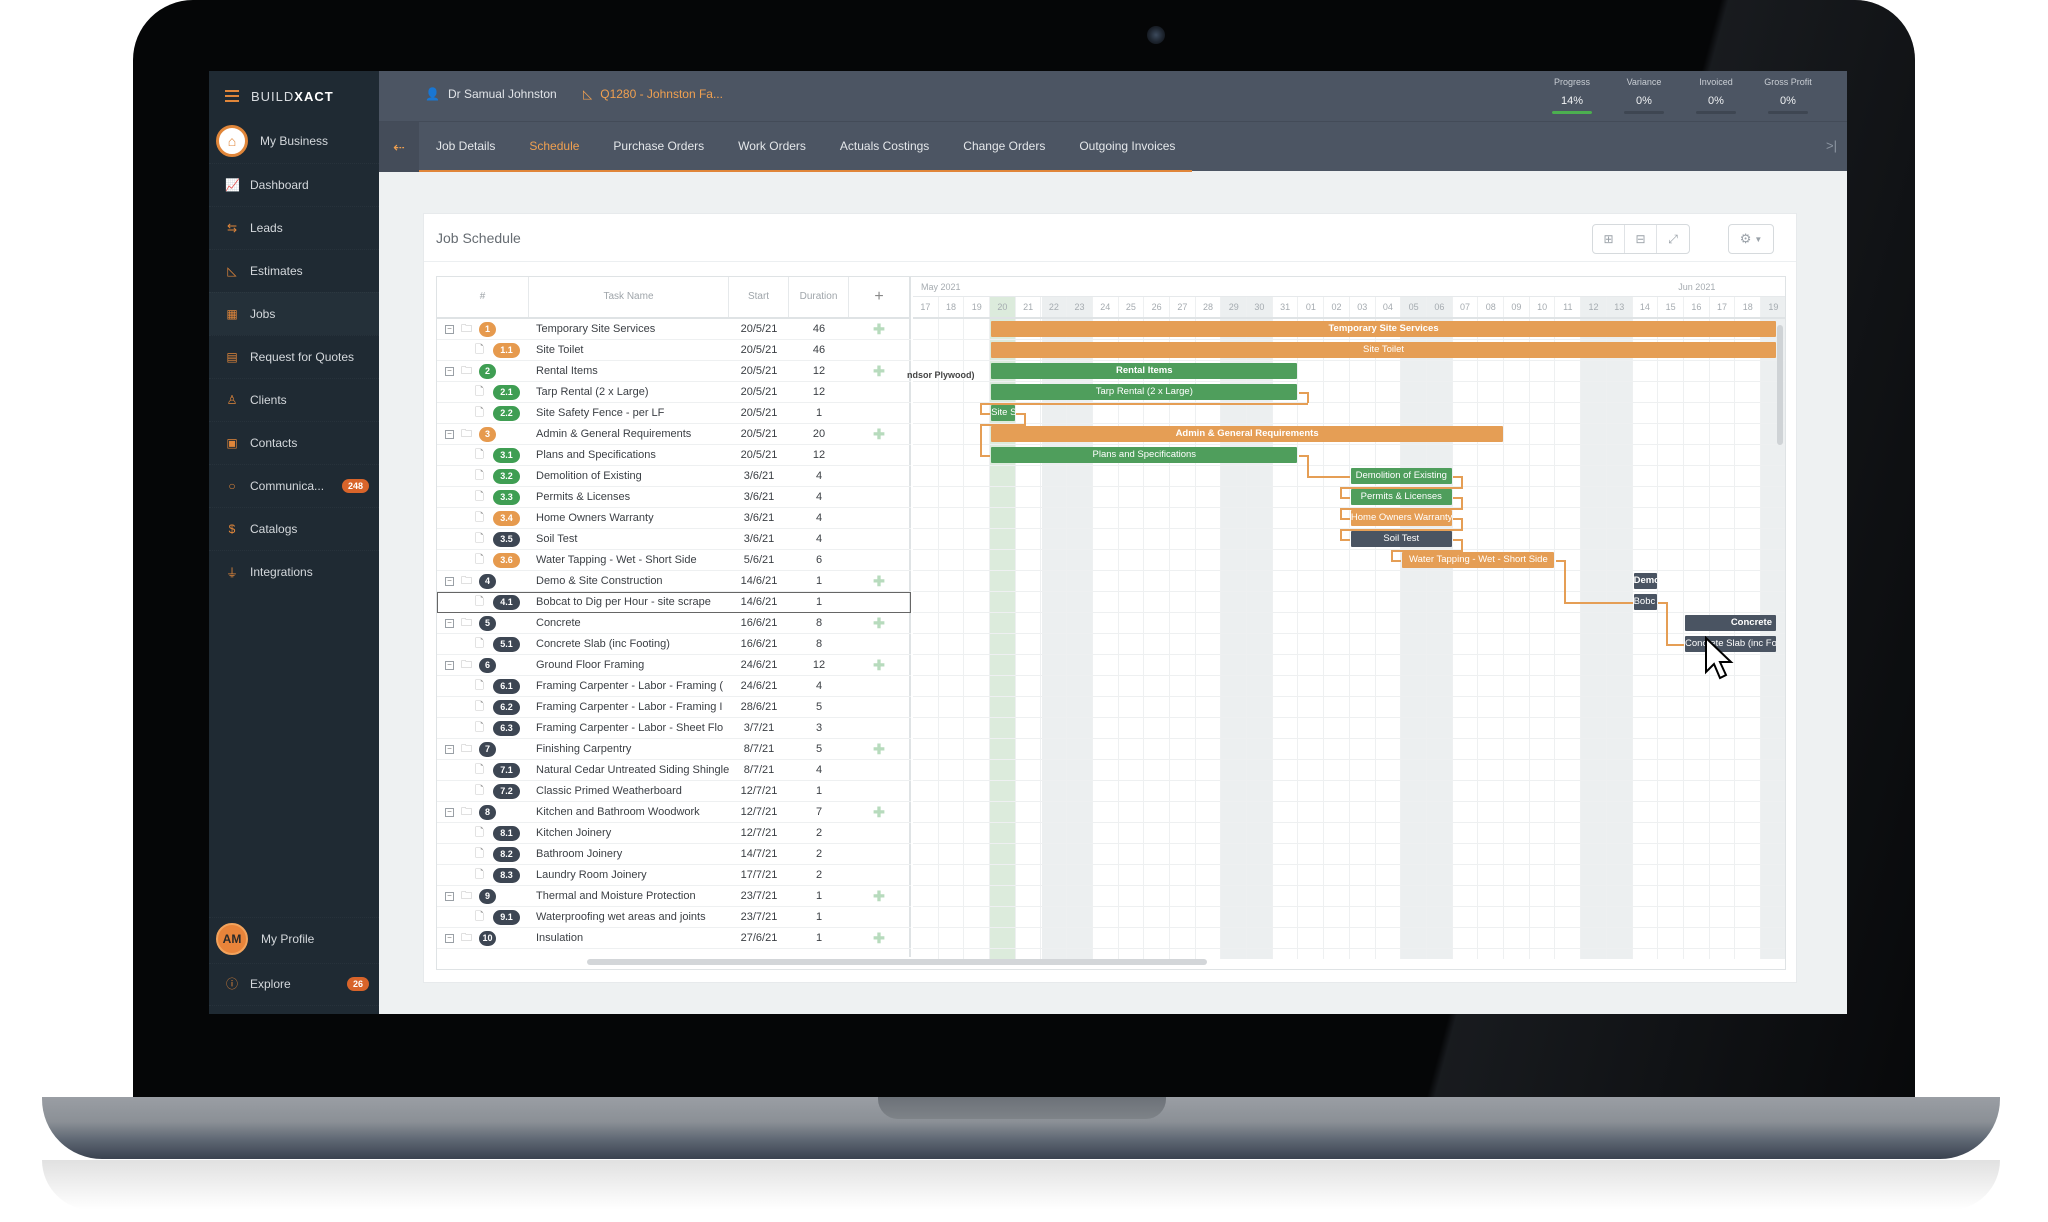  I want to click on task-name-cell: Framing Carpenter - Labor - Framing (, so click(629, 686).